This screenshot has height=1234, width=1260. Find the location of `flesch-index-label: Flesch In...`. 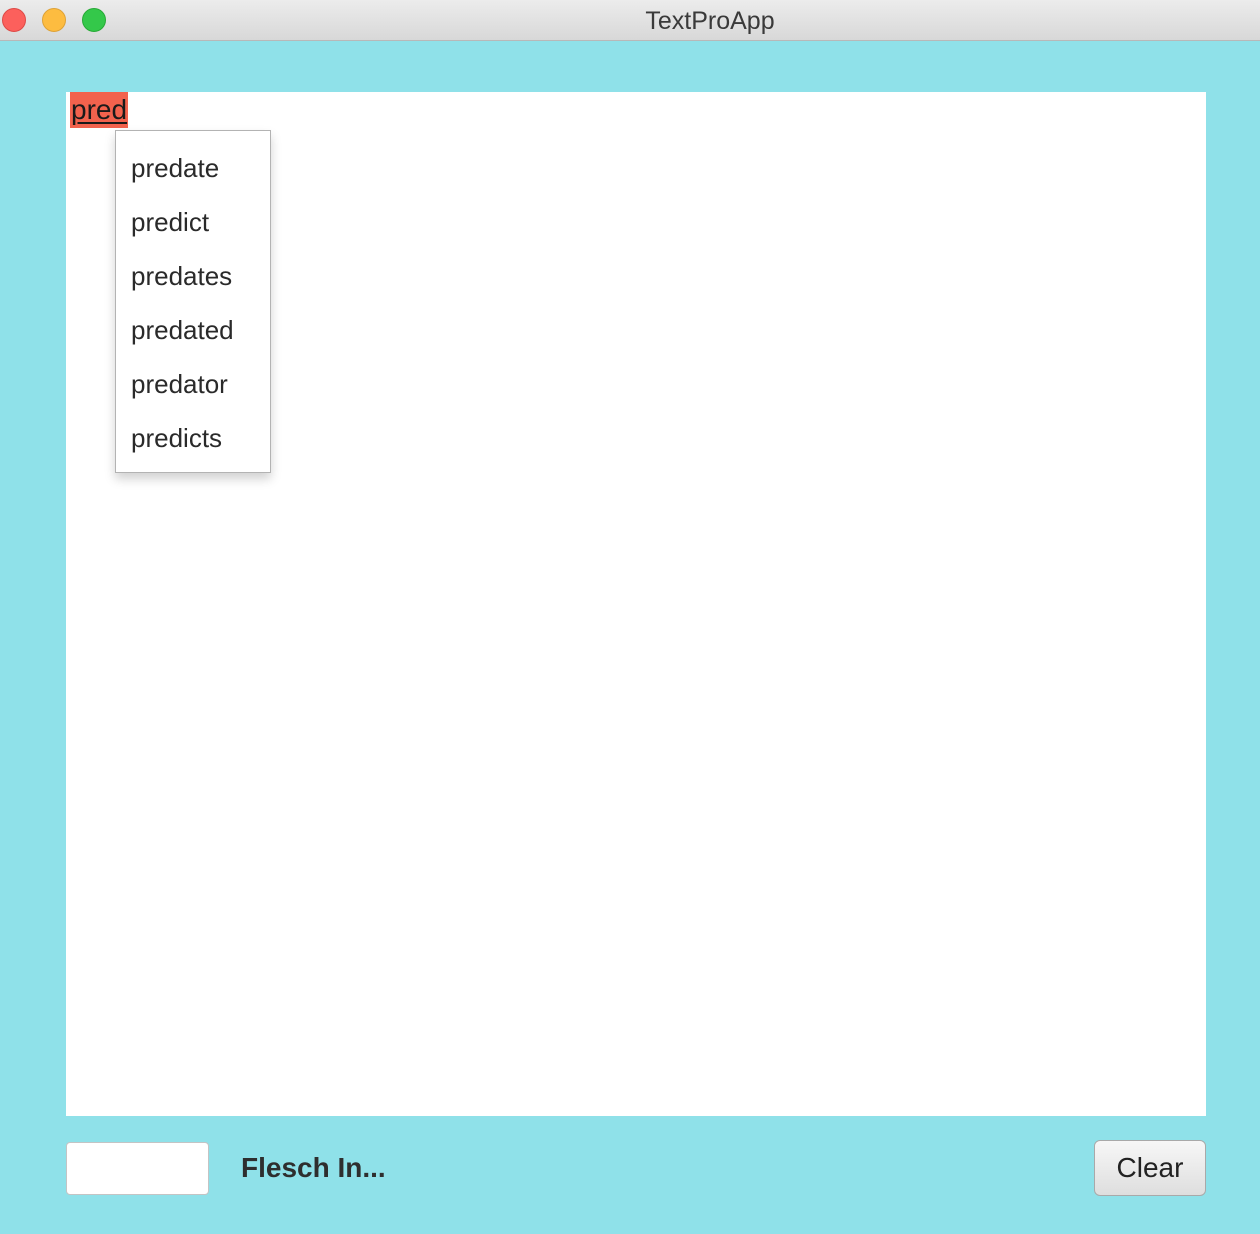

flesch-index-label: Flesch In... is located at coordinates (313, 1167).